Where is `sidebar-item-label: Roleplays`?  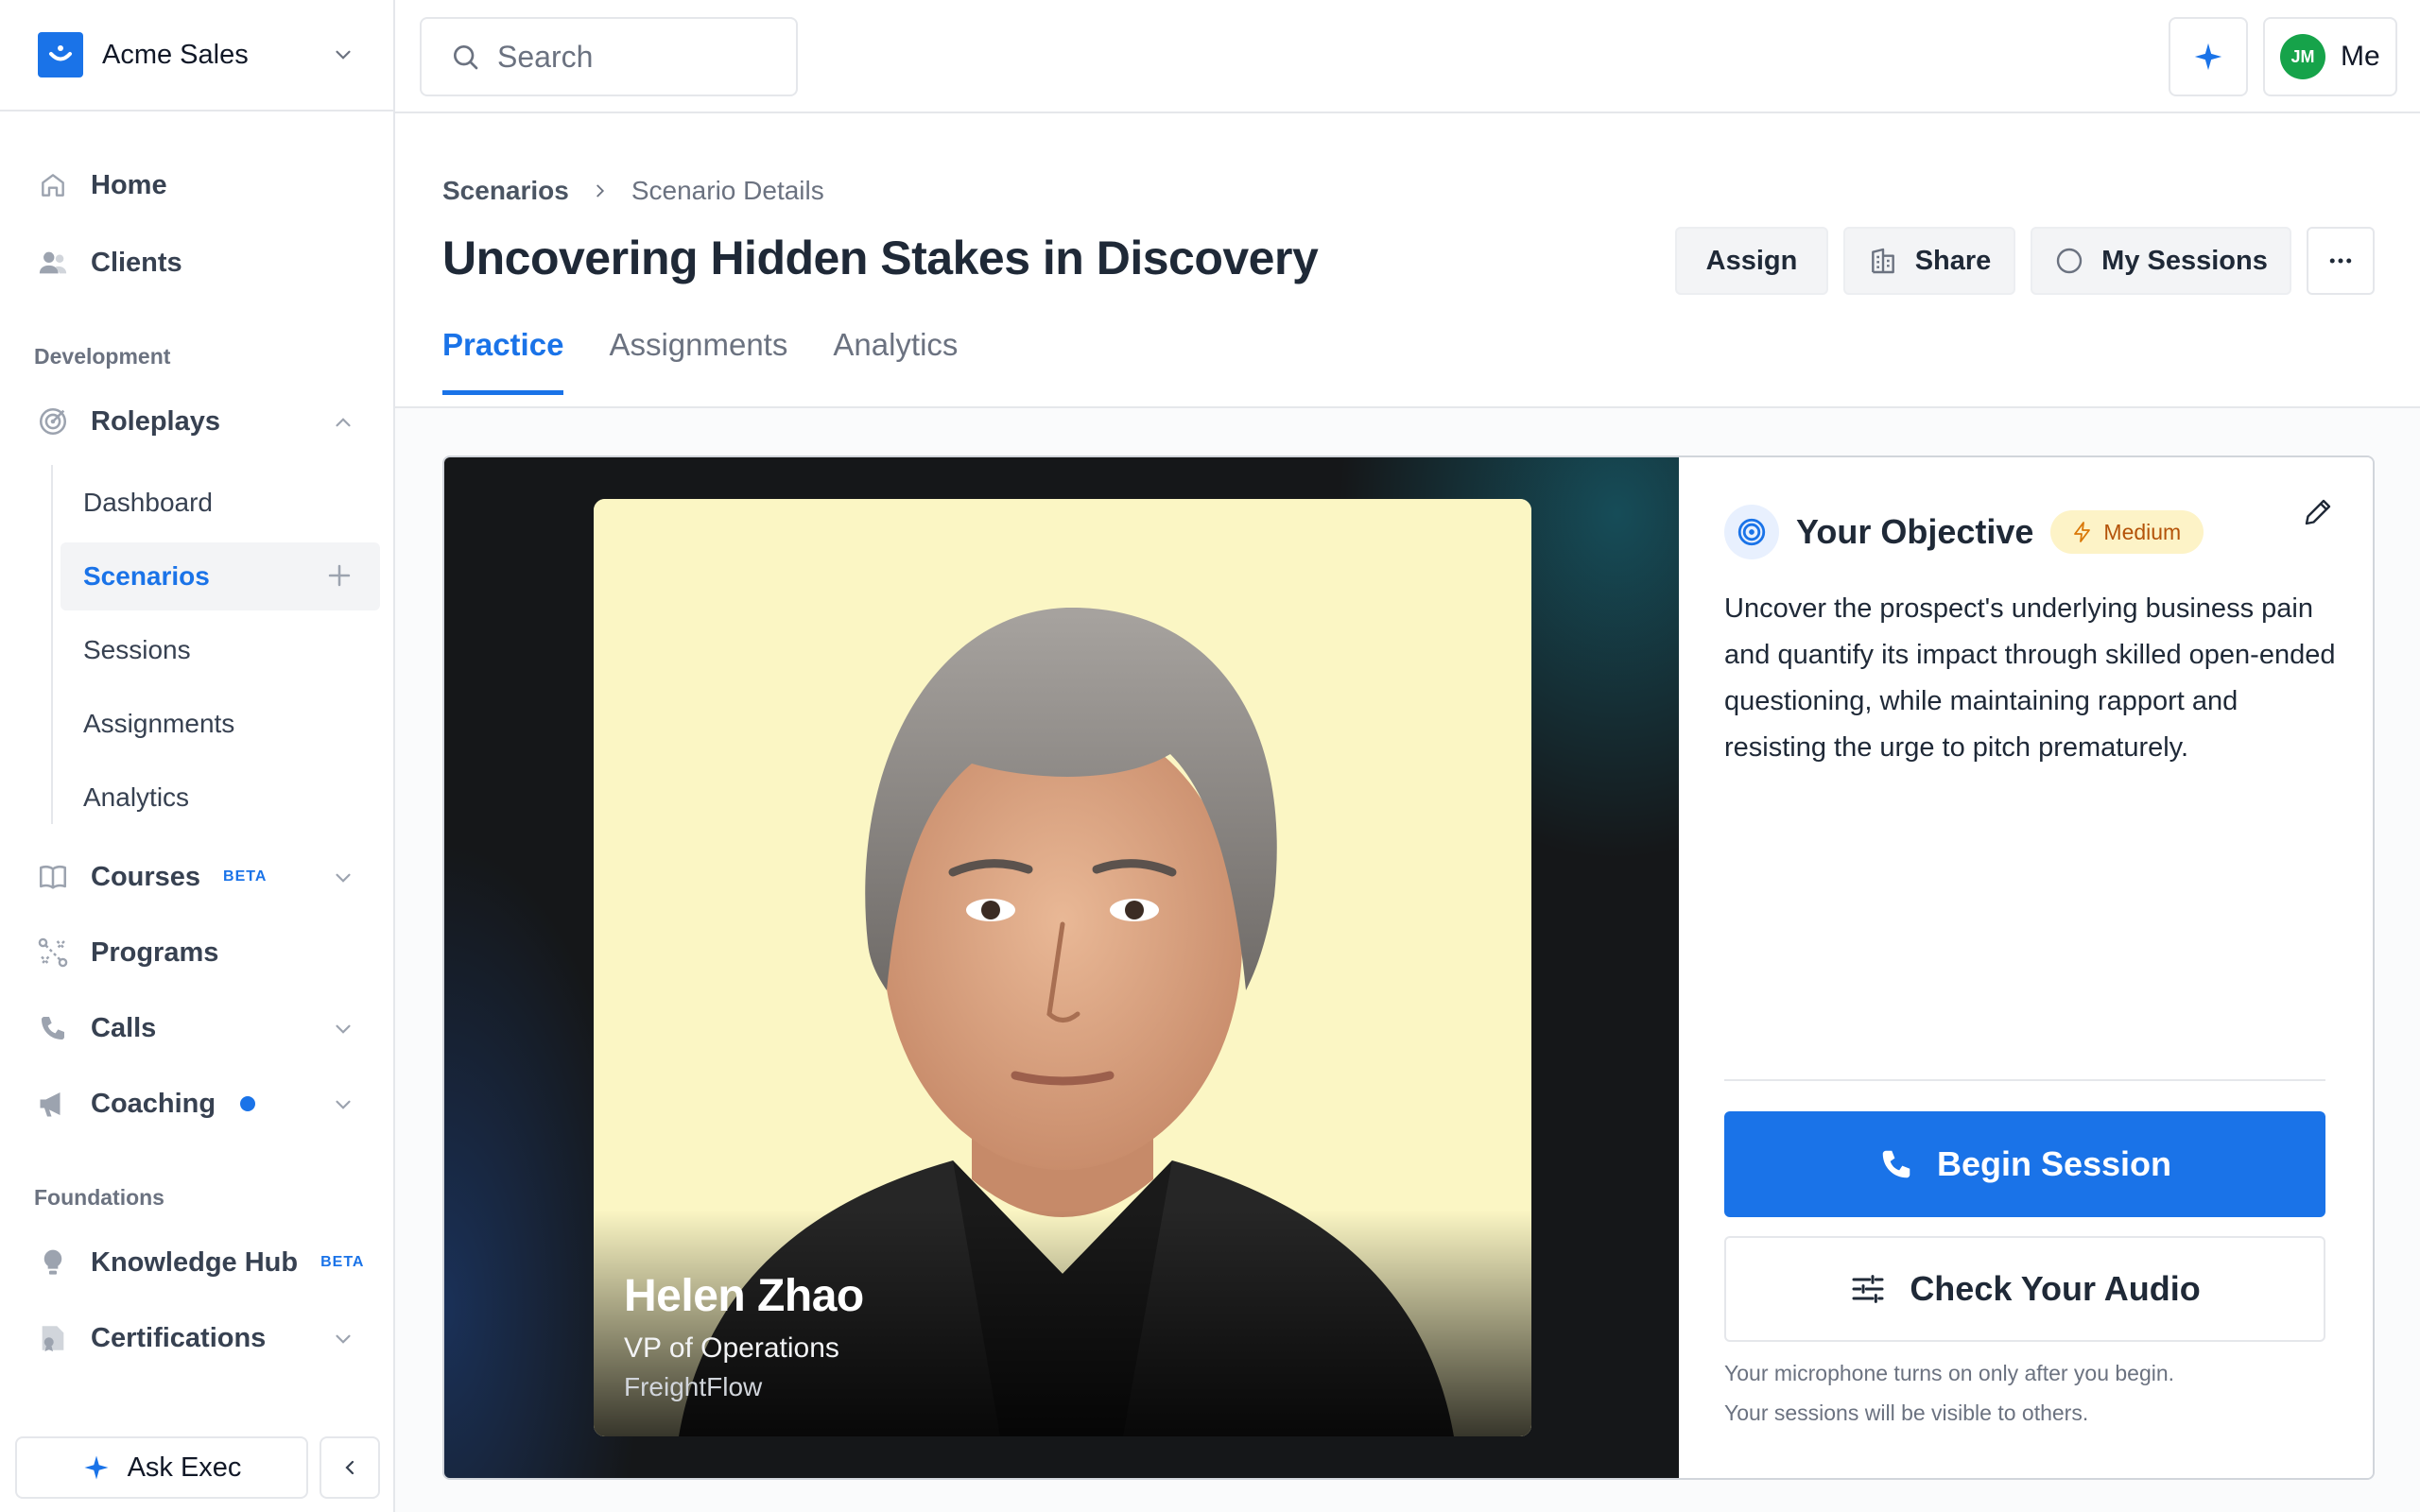 sidebar-item-label: Roleplays is located at coordinates (155, 421).